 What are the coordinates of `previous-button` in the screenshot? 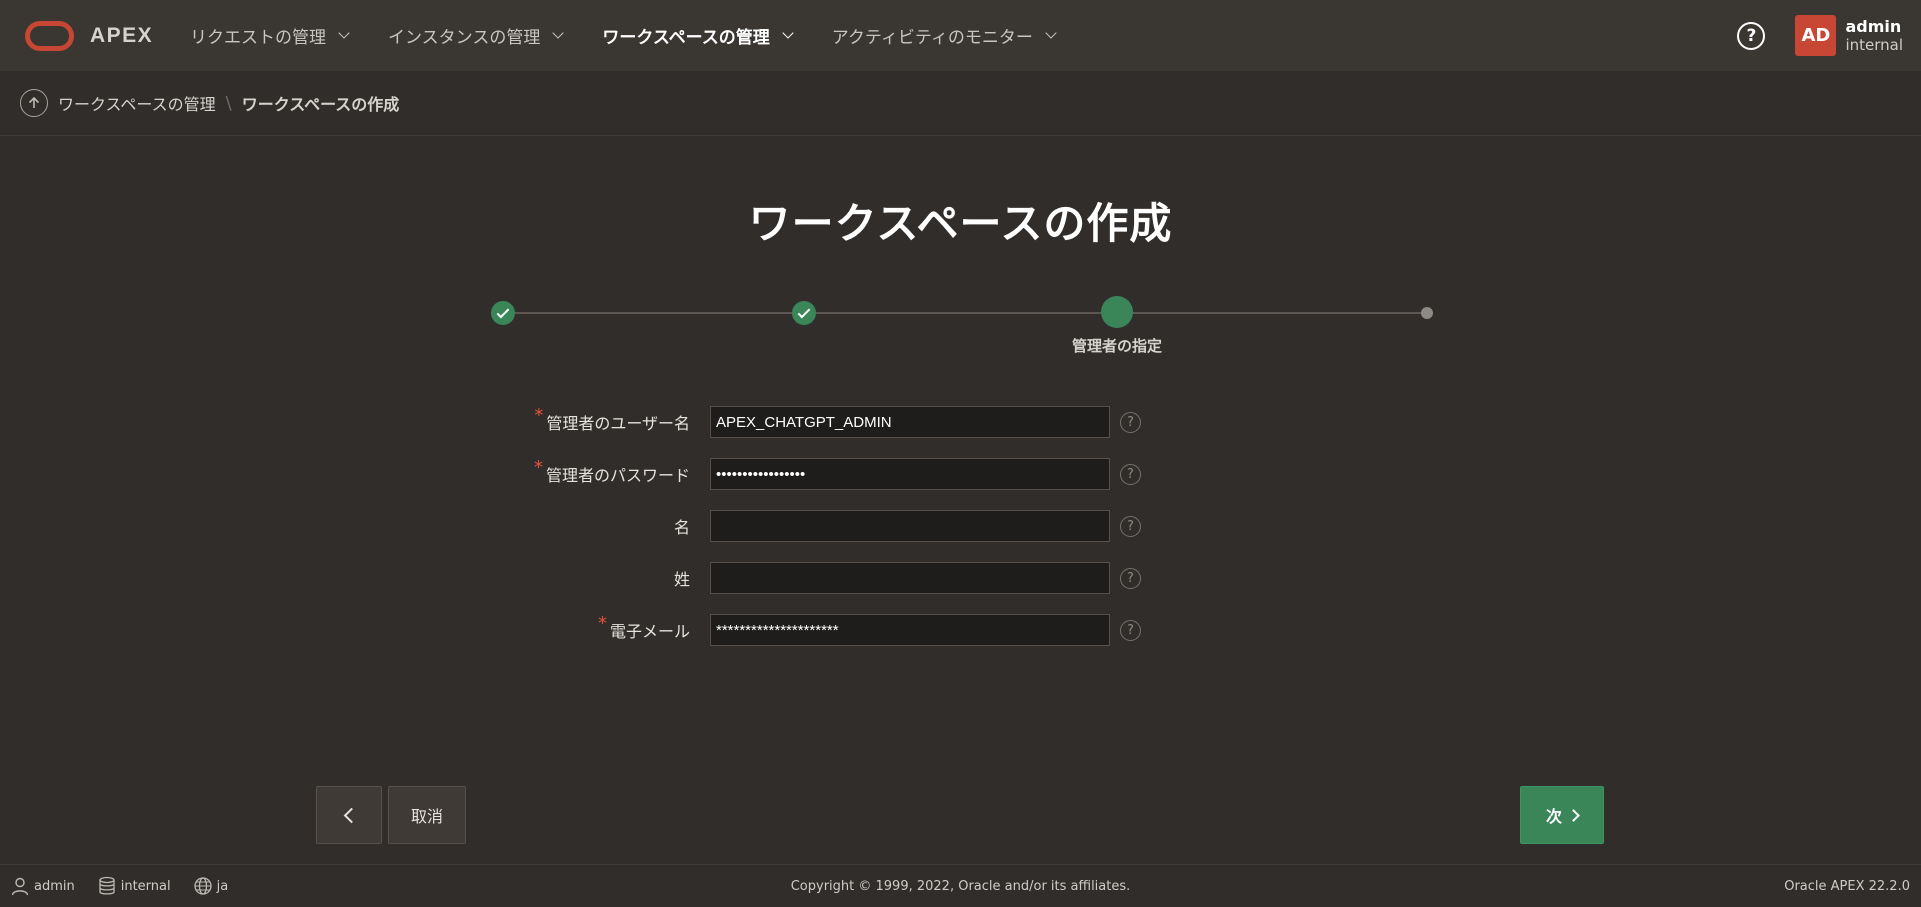 It's located at (349, 815).